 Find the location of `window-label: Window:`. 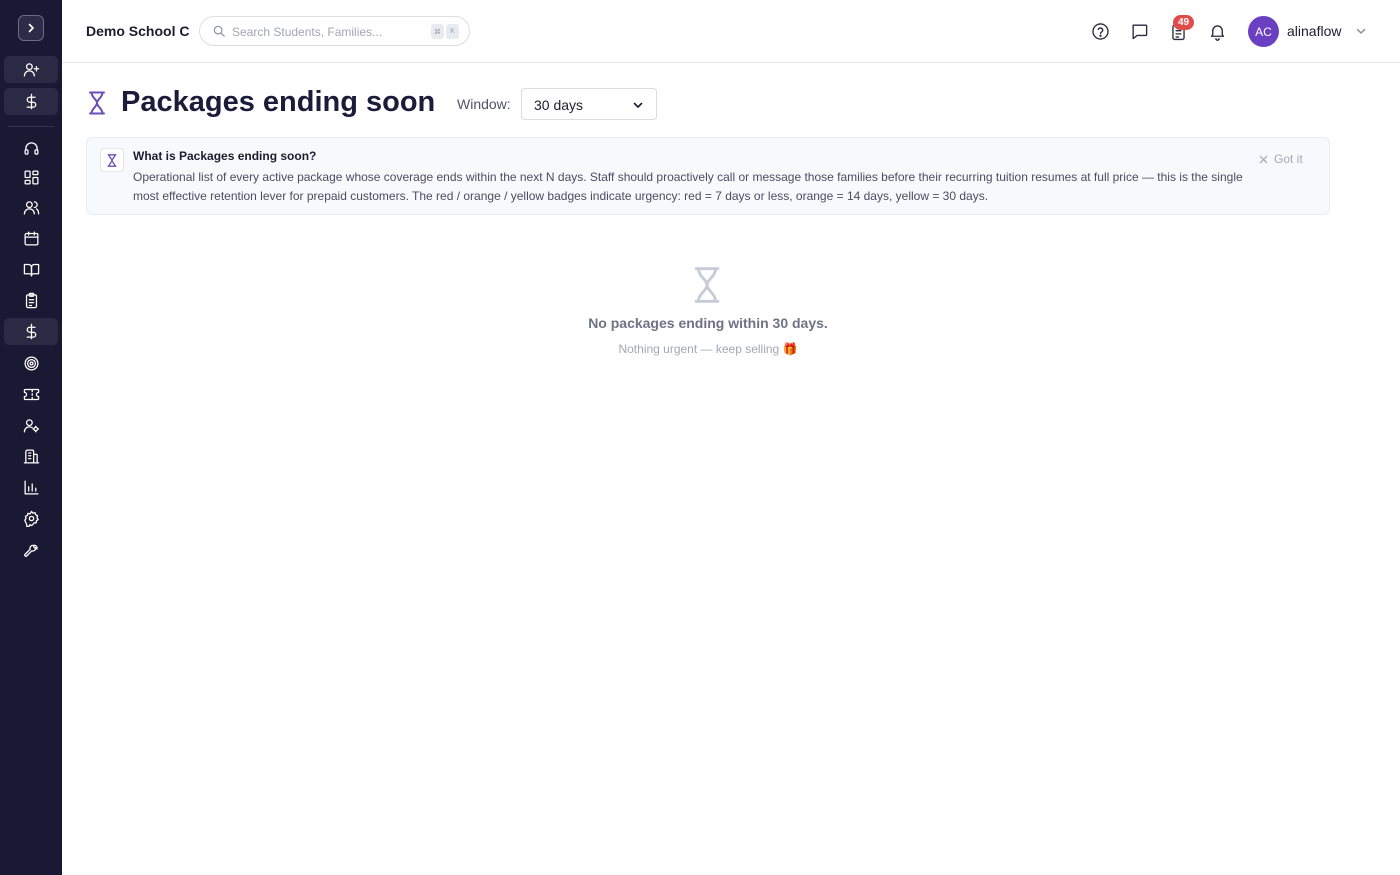

window-label: Window: is located at coordinates (484, 104).